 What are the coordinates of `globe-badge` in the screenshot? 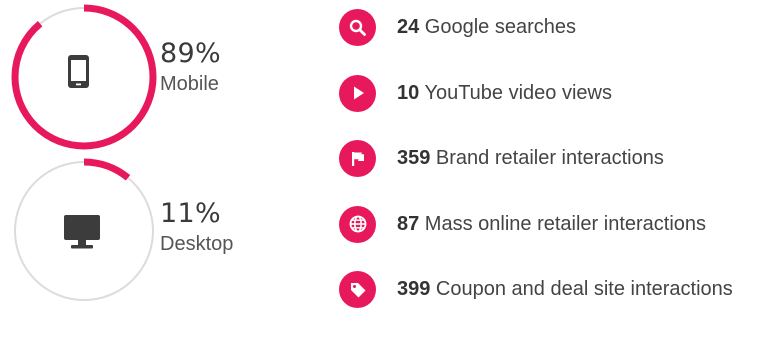 It's located at (357, 224).